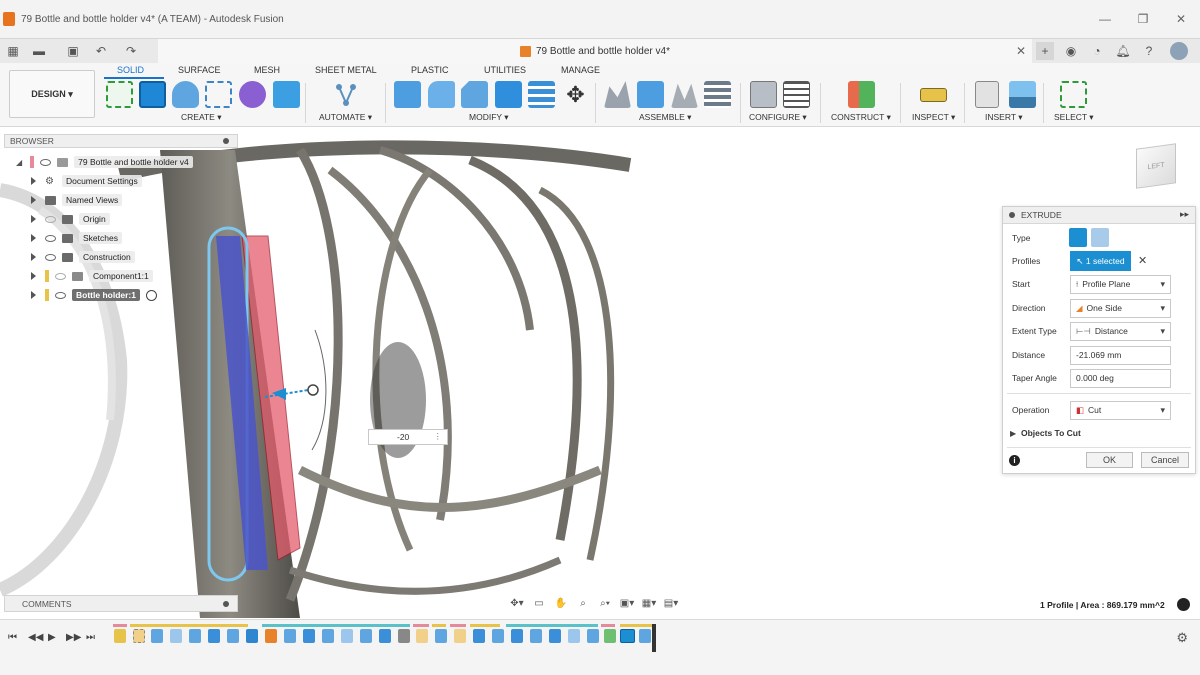 The width and height of the screenshot is (1200, 675). What do you see at coordinates (1004, 117) in the screenshot?
I see `insert-menu: INSERT ▾` at bounding box center [1004, 117].